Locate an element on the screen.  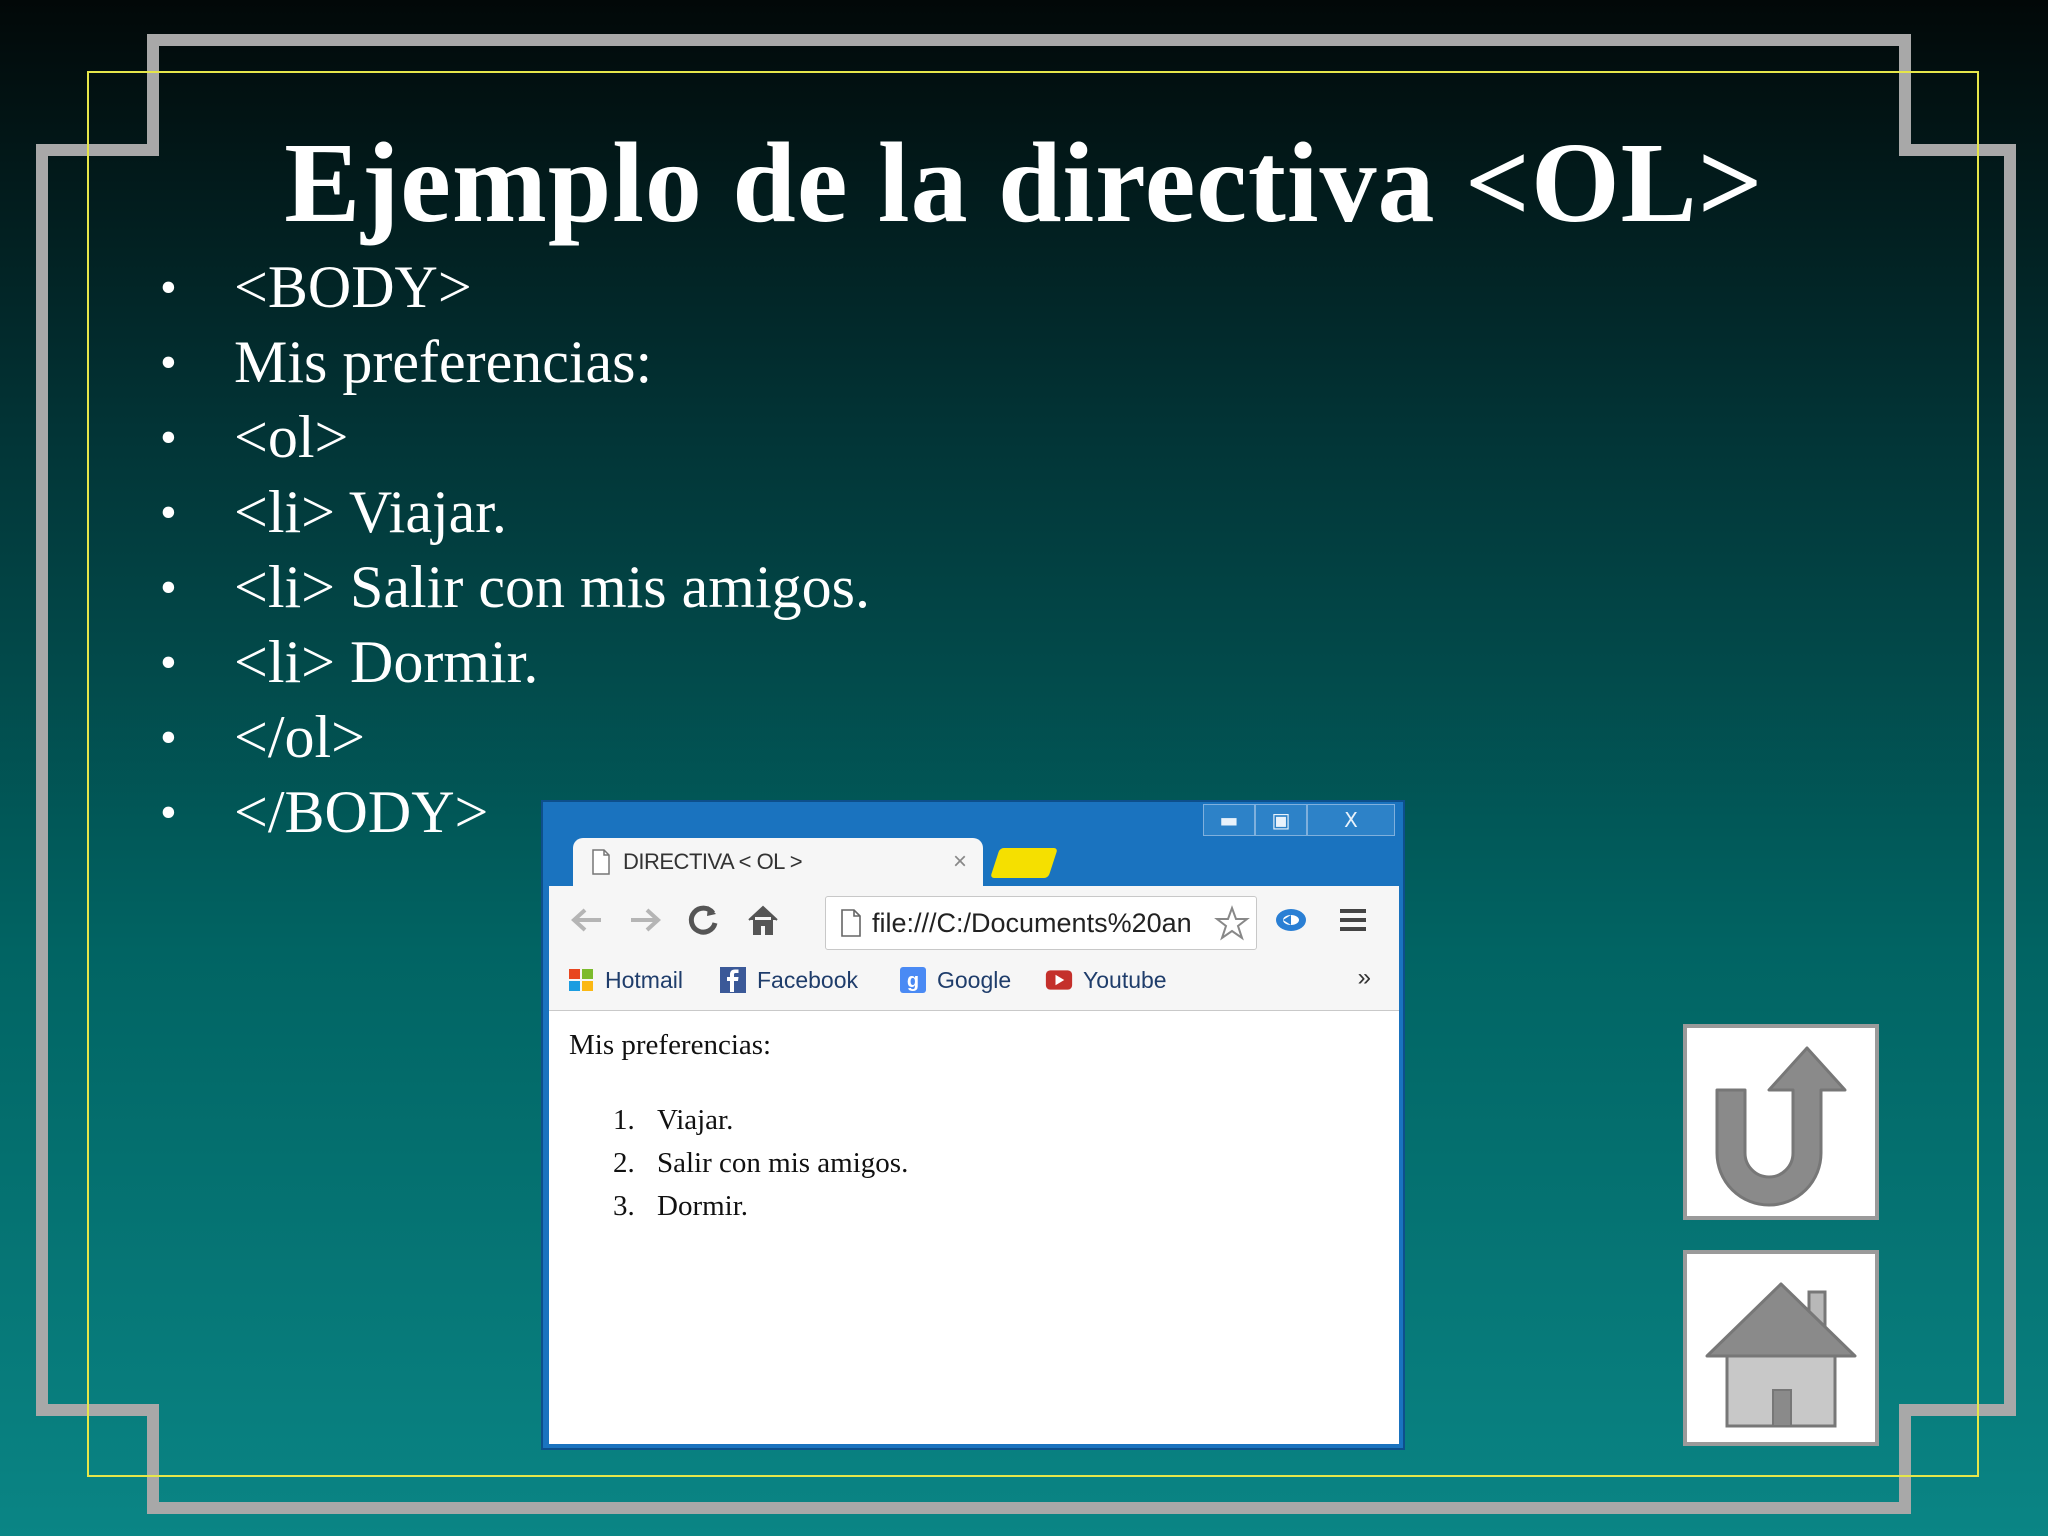
browser-toolbar is located at coordinates (974, 921).